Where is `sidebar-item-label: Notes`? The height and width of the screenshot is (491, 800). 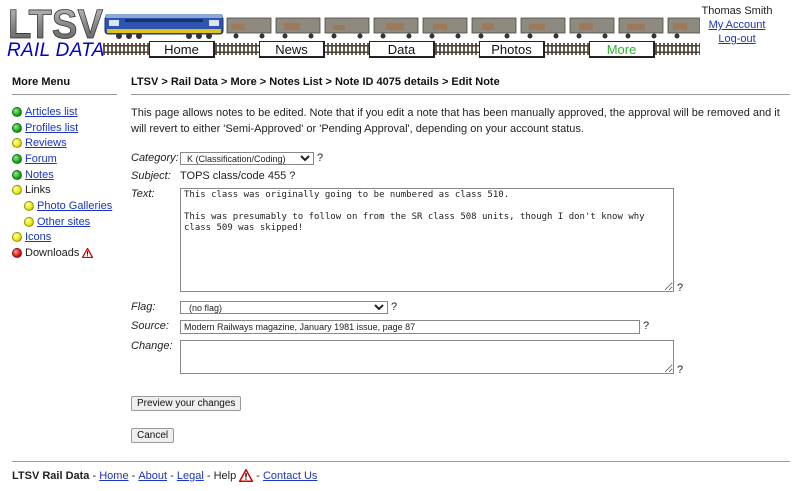
sidebar-item-label: Notes is located at coordinates (39, 175).